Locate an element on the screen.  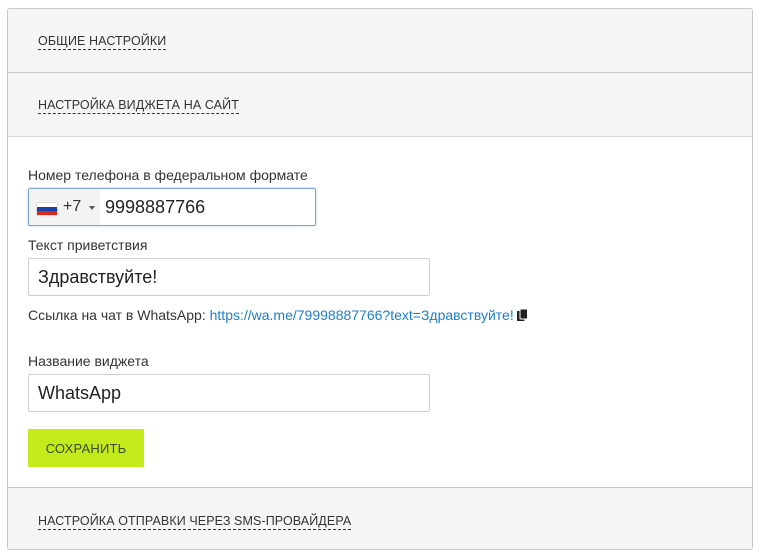
section-sms-settings-title: НАСТРОЙКА ОТПРАВКИ ЧЕРЕЗ SMS-ПРОВАЙДЕРА is located at coordinates (195, 522).